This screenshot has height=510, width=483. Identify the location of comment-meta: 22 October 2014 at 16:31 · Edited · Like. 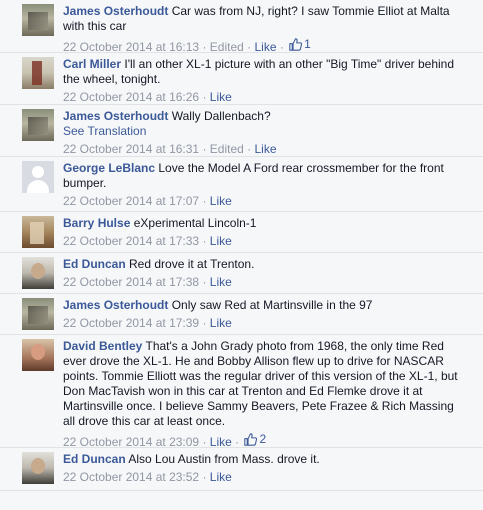
(263, 149).